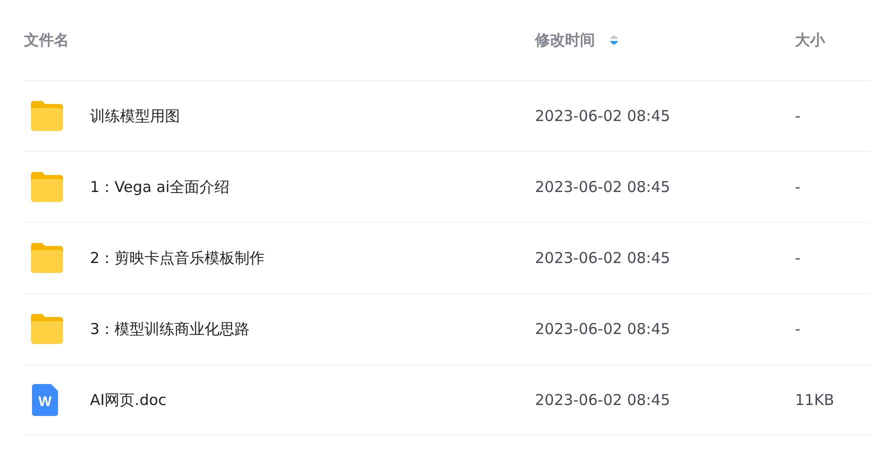 The height and width of the screenshot is (471, 871). Describe the element at coordinates (128, 400) in the screenshot. I see `file-name: AI网页.doc` at that location.